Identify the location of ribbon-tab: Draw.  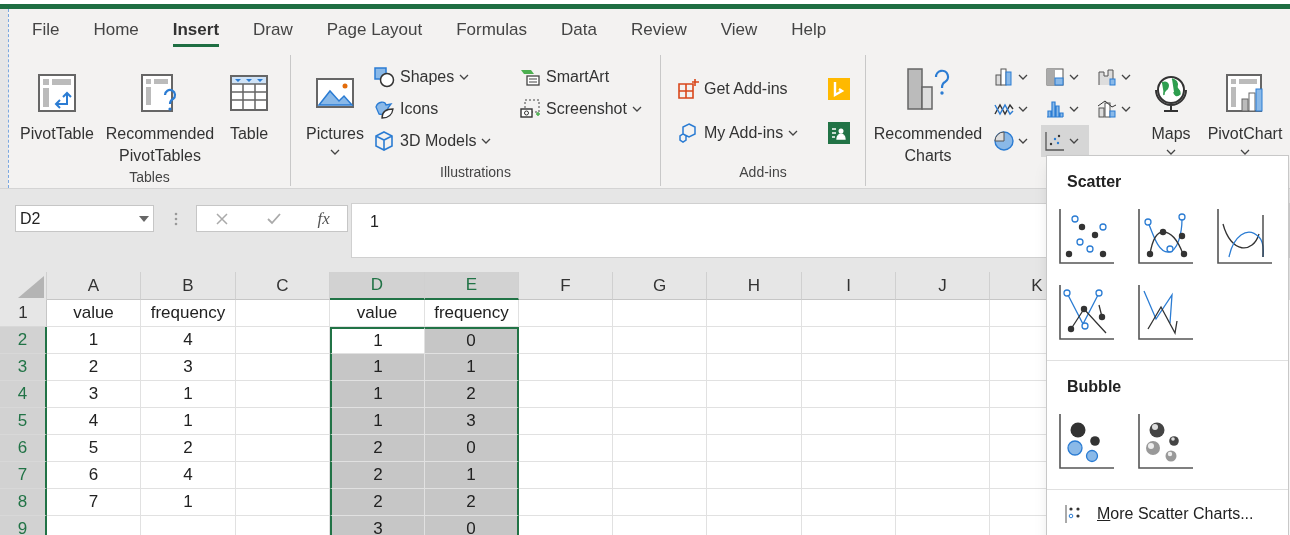
(273, 31).